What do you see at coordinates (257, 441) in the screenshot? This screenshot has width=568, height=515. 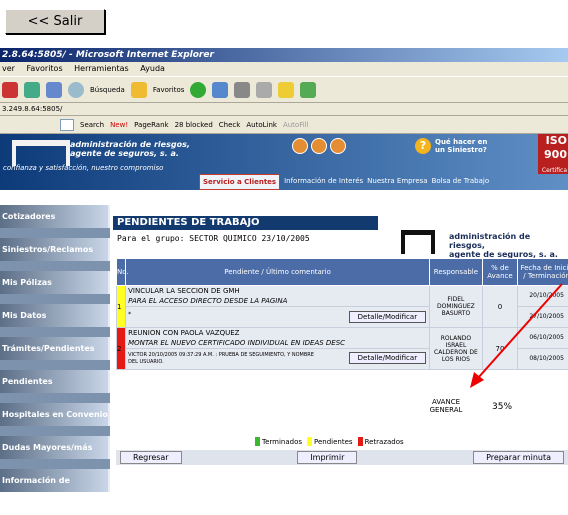 I see `legend-done-swatch` at bounding box center [257, 441].